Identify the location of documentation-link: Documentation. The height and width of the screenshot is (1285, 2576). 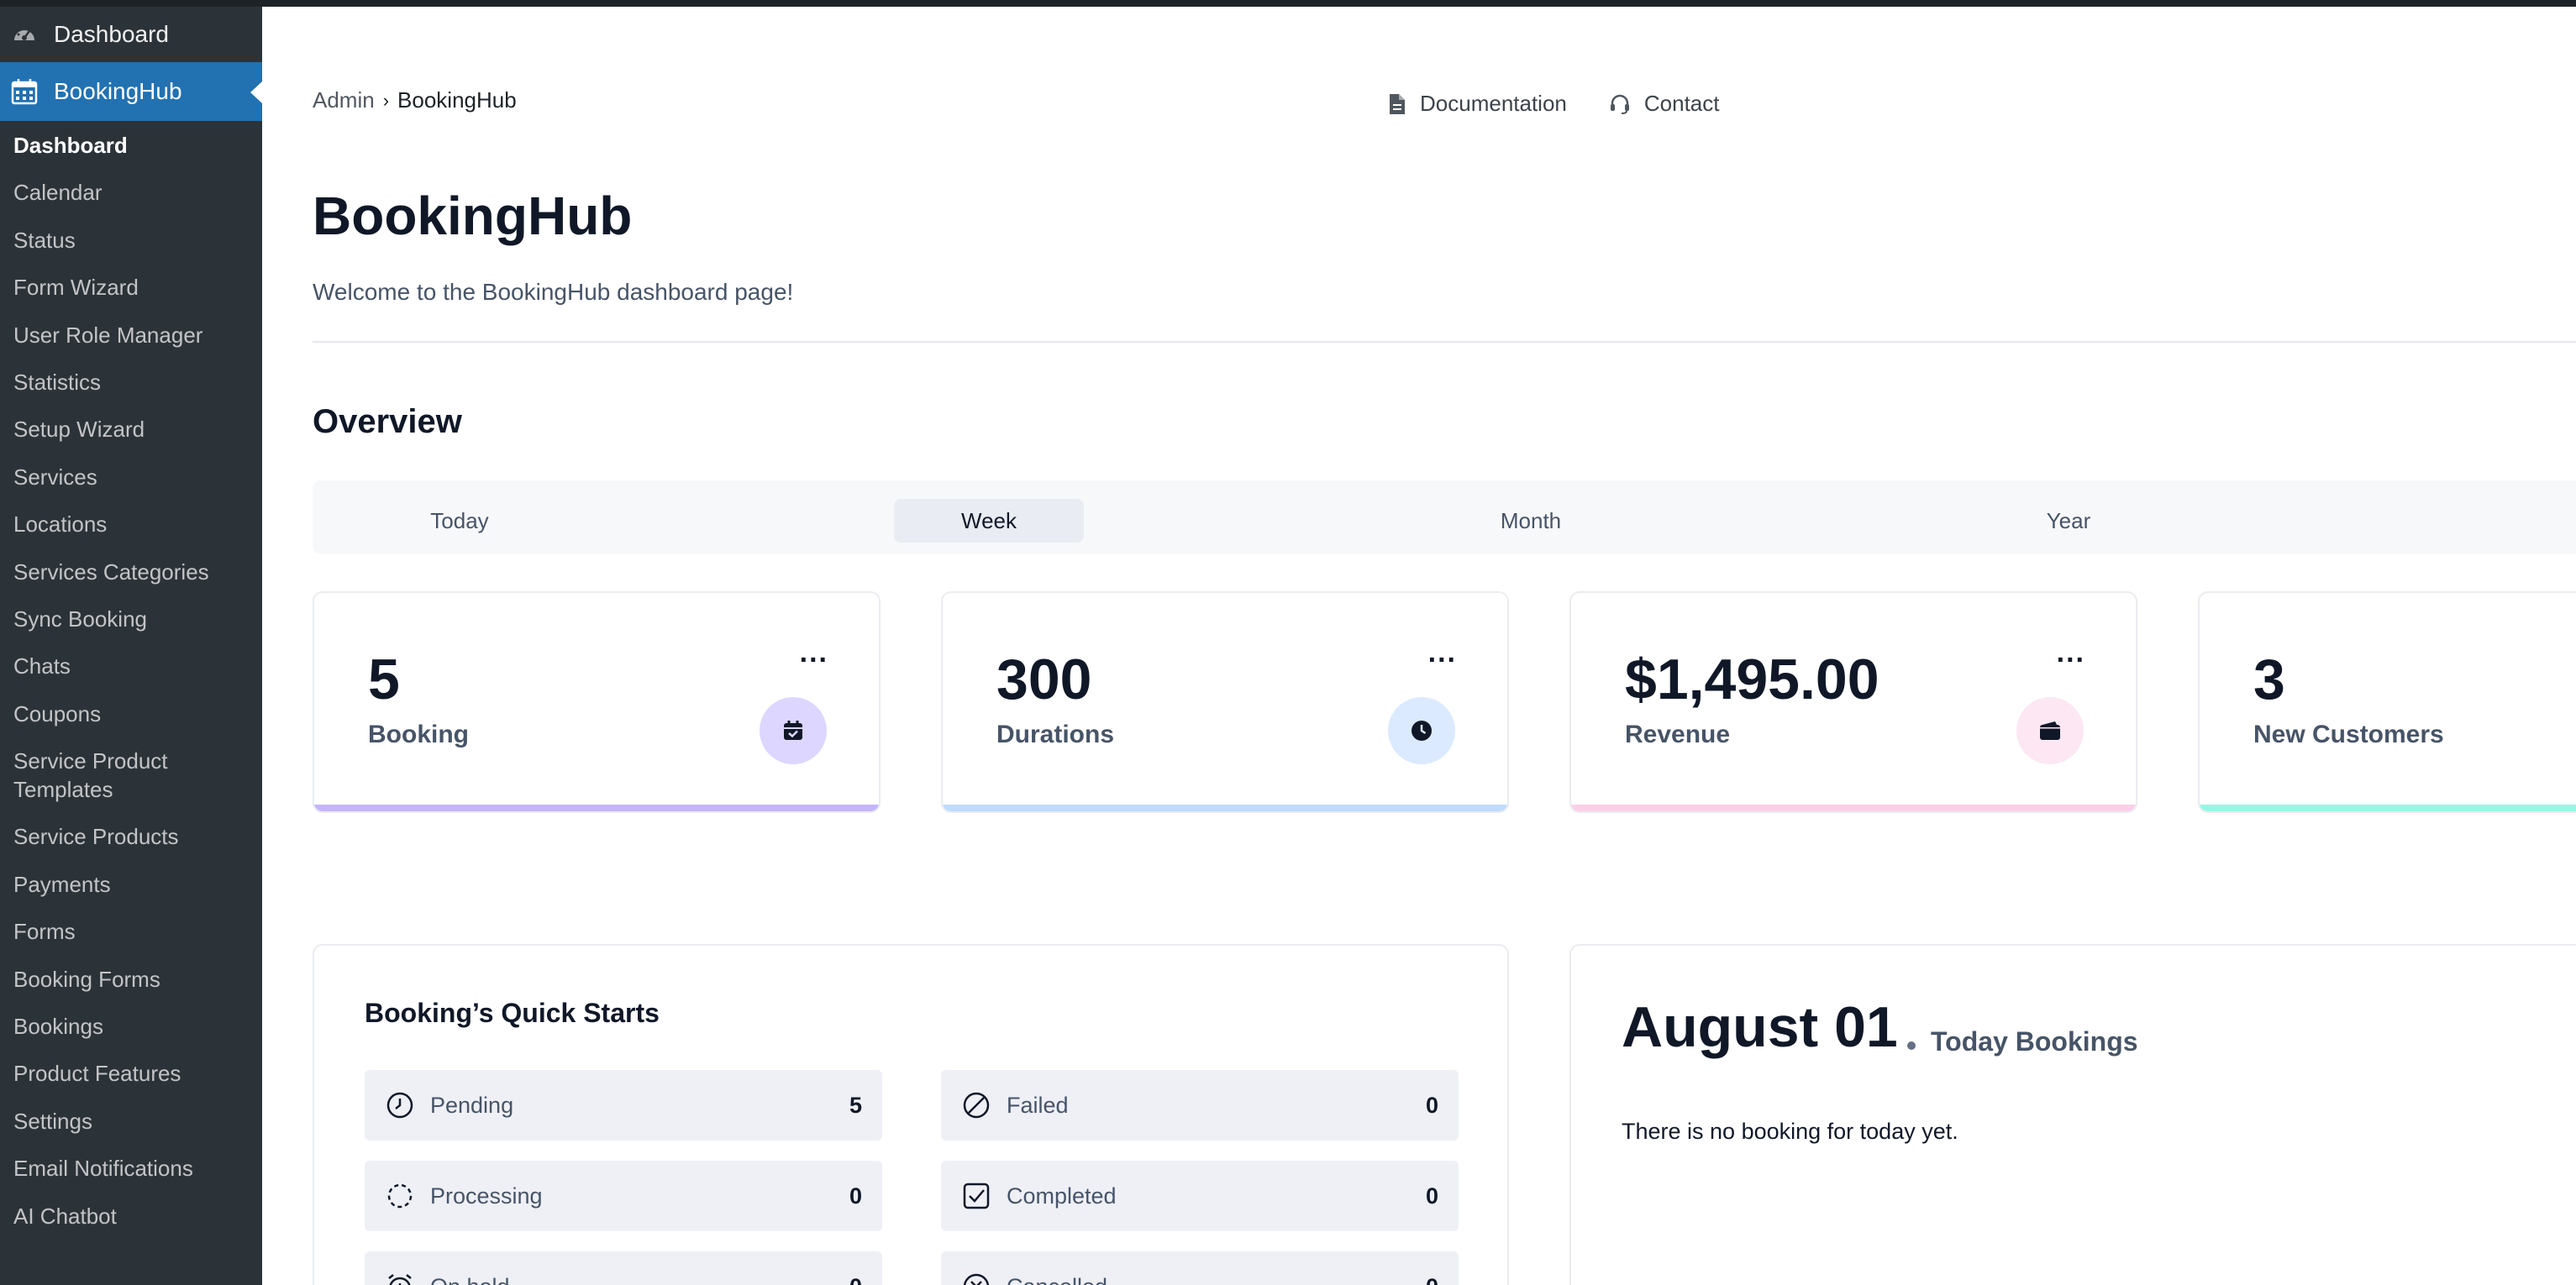
(1477, 104).